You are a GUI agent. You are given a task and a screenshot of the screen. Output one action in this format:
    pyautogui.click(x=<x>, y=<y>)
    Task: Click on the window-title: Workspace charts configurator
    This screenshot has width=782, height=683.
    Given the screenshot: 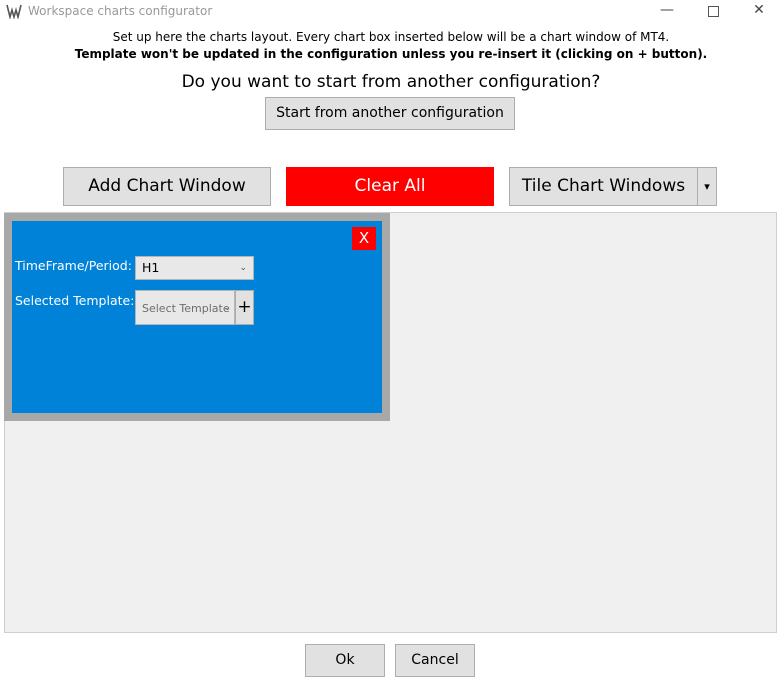 What is the action you would take?
    pyautogui.click(x=120, y=11)
    